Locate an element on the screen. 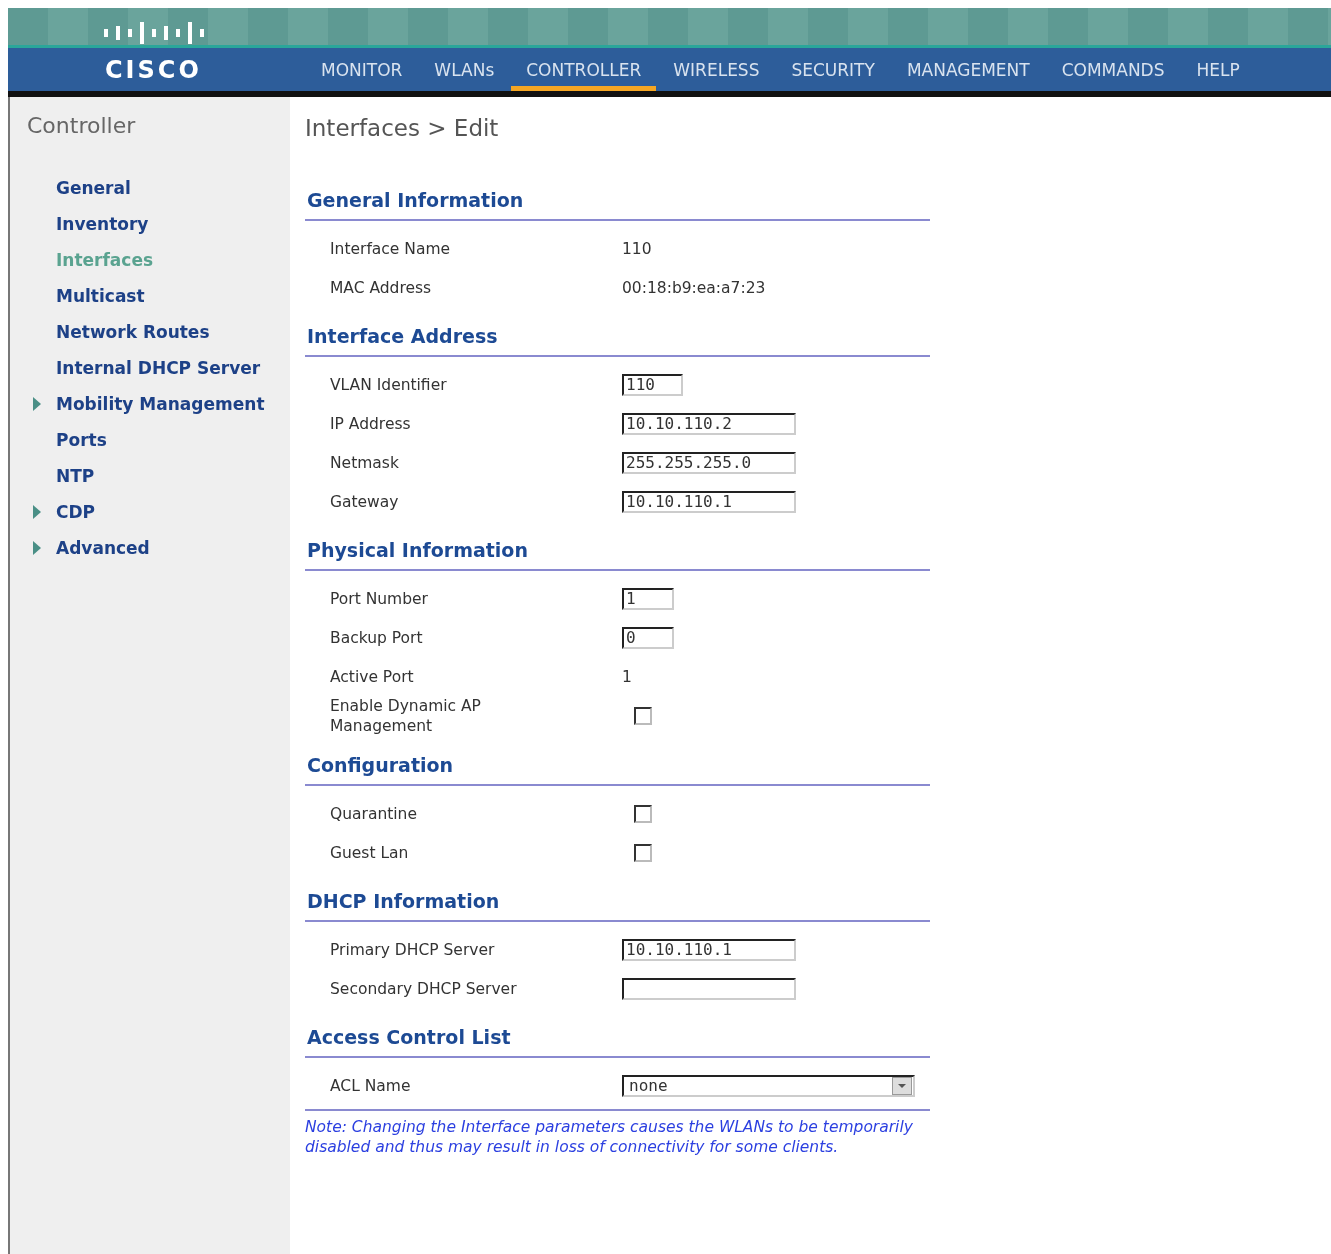 Image resolution: width=1331 pixels, height=1254 pixels. field-label: Interface Name is located at coordinates (391, 248).